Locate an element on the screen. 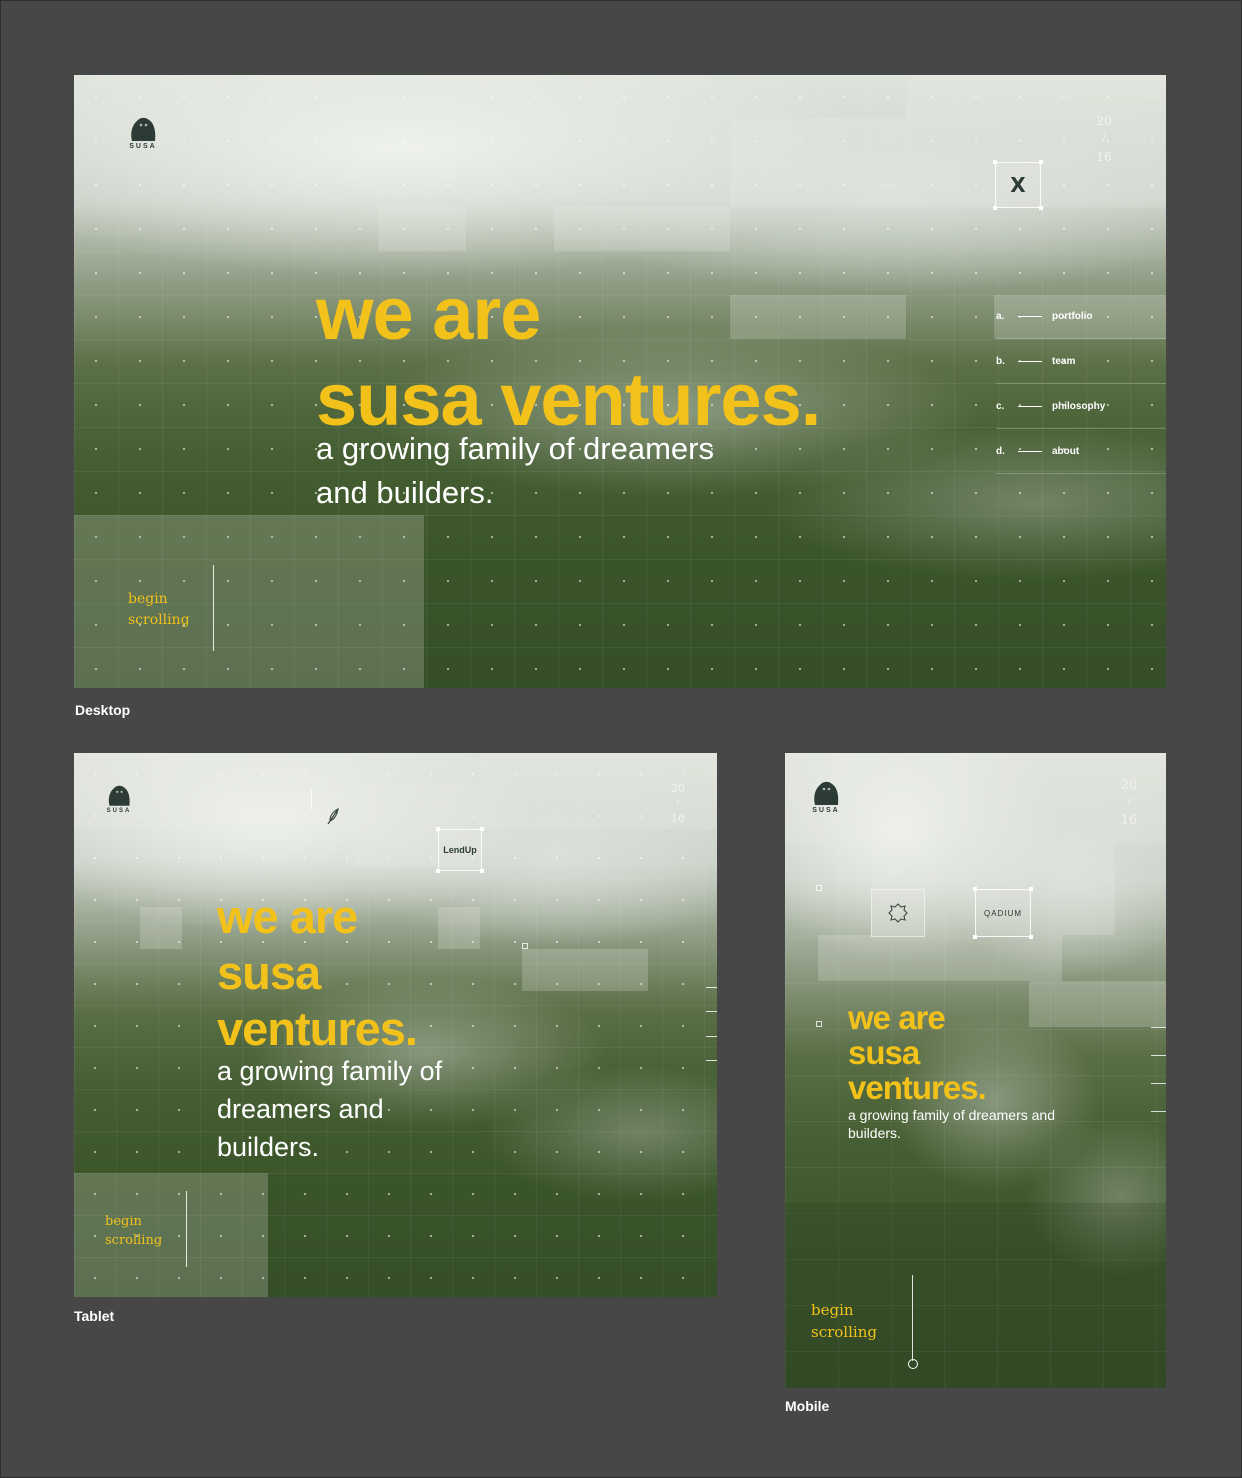 This screenshot has width=1242, height=1478. portfolio-logo-tile: LendUp is located at coordinates (460, 850).